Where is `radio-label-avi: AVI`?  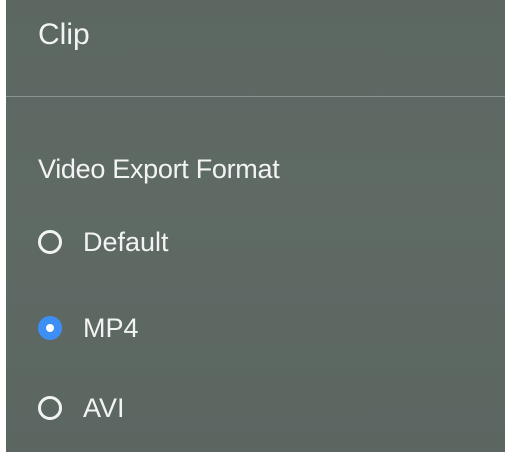 radio-label-avi: AVI is located at coordinates (104, 407).